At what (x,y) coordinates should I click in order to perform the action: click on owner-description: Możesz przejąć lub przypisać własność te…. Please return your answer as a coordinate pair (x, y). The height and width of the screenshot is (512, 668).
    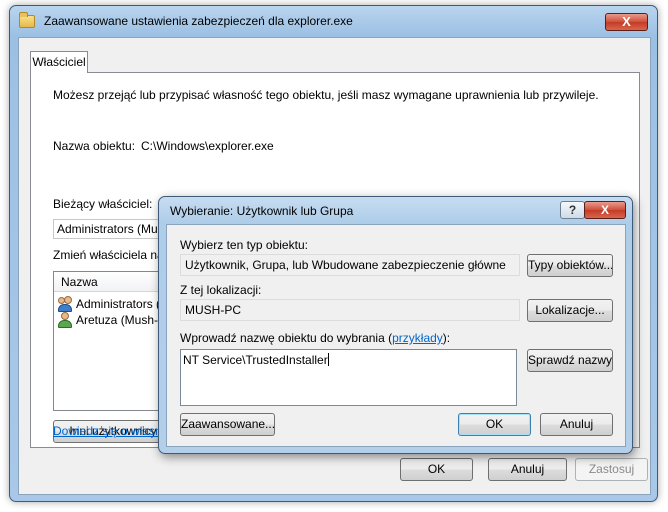
    Looking at the image, I should click on (326, 95).